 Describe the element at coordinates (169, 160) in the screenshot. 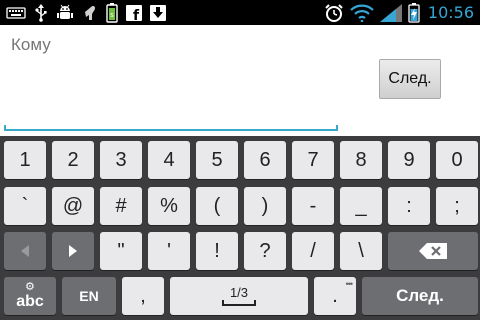

I see `key-4: 4` at that location.